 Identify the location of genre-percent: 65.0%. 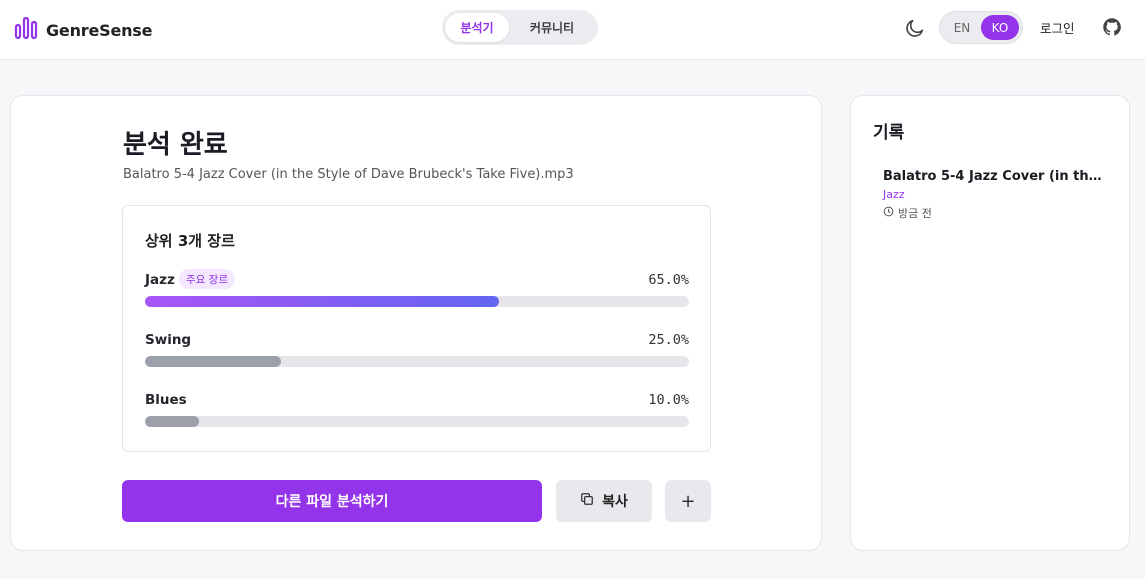
(668, 280).